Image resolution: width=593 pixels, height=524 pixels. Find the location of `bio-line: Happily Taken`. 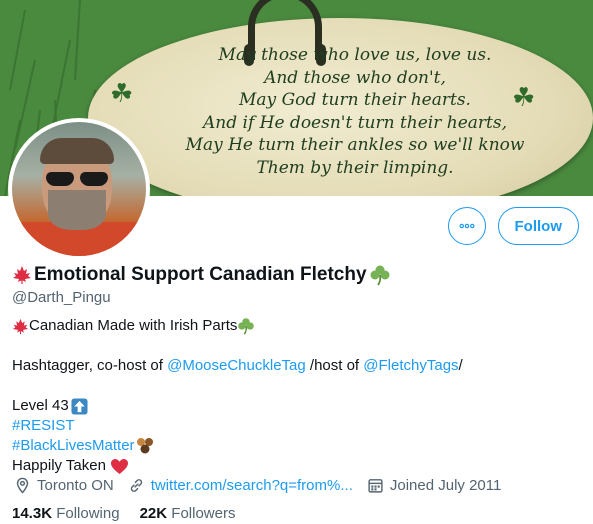

bio-line: Happily Taken is located at coordinates (297, 466).